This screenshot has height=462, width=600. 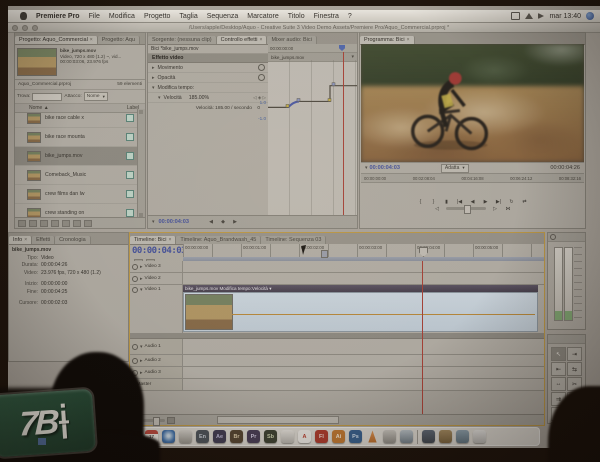 I want to click on sequence-marker, so click(x=324, y=254).